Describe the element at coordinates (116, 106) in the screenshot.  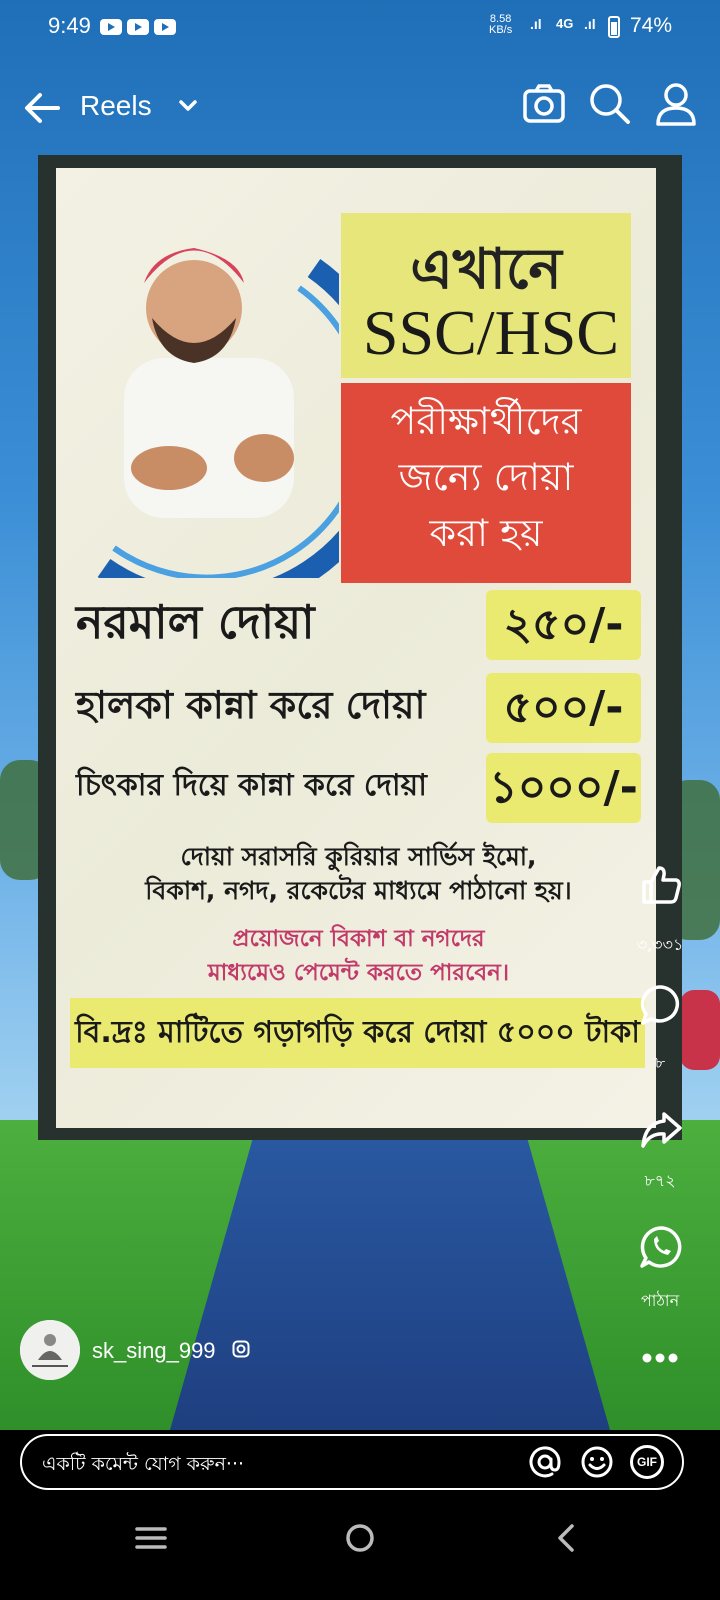
I see `page-title: Reels` at that location.